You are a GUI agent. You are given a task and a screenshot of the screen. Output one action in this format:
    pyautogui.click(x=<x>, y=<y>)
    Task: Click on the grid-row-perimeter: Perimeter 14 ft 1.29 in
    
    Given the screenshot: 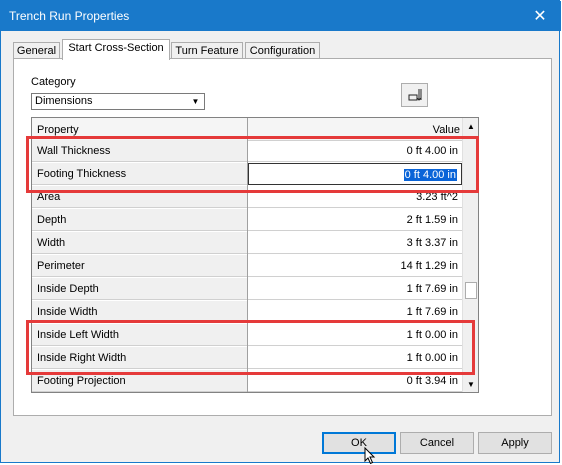 What is the action you would take?
    pyautogui.click(x=247, y=266)
    